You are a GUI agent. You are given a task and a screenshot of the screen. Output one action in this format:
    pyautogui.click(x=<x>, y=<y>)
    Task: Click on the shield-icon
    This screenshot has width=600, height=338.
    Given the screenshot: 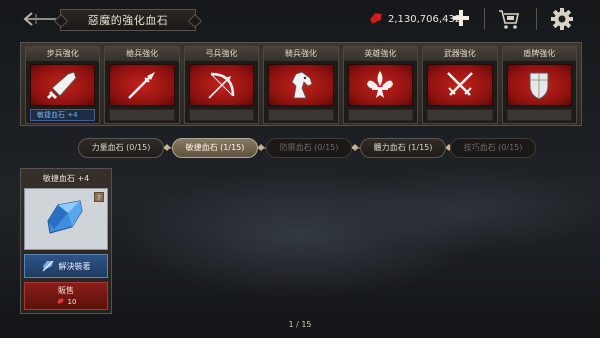 What is the action you would take?
    pyautogui.click(x=539, y=86)
    